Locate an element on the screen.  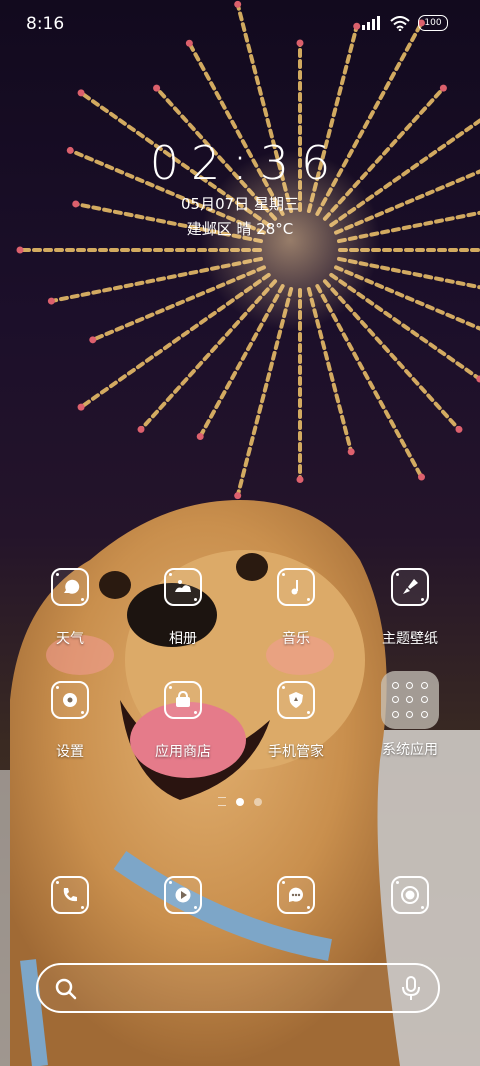
app-label: 应用商店 is located at coordinates (183, 752).